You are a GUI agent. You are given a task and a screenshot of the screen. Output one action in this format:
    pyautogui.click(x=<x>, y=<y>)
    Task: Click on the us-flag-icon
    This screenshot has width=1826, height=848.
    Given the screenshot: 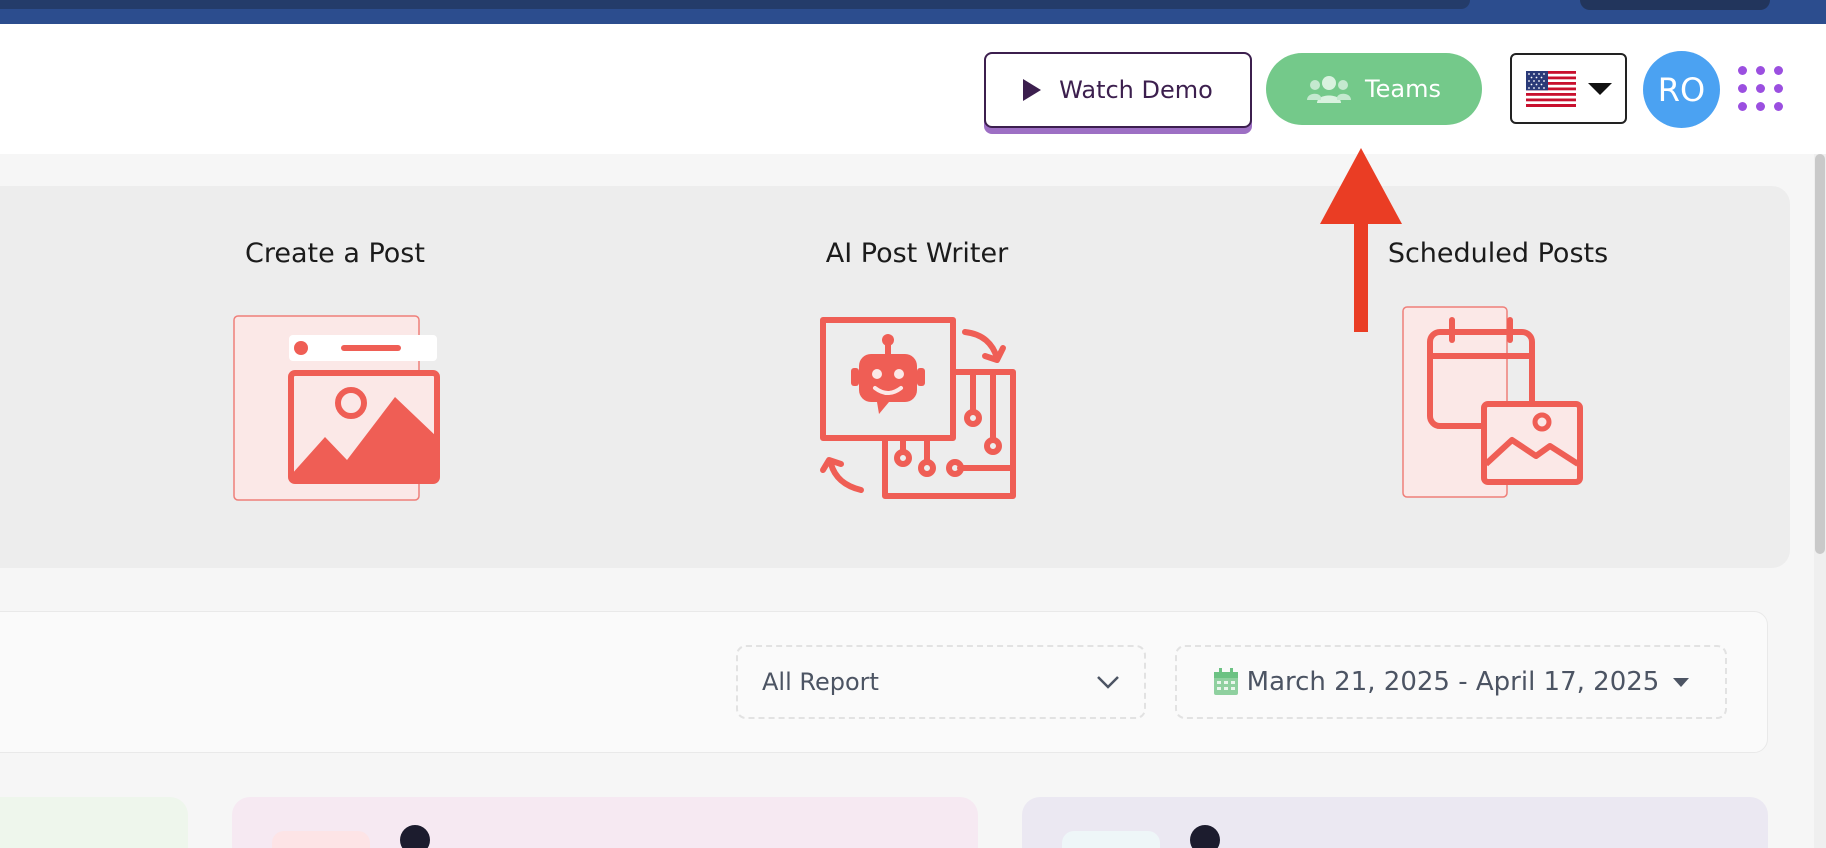 What is the action you would take?
    pyautogui.click(x=1550, y=88)
    